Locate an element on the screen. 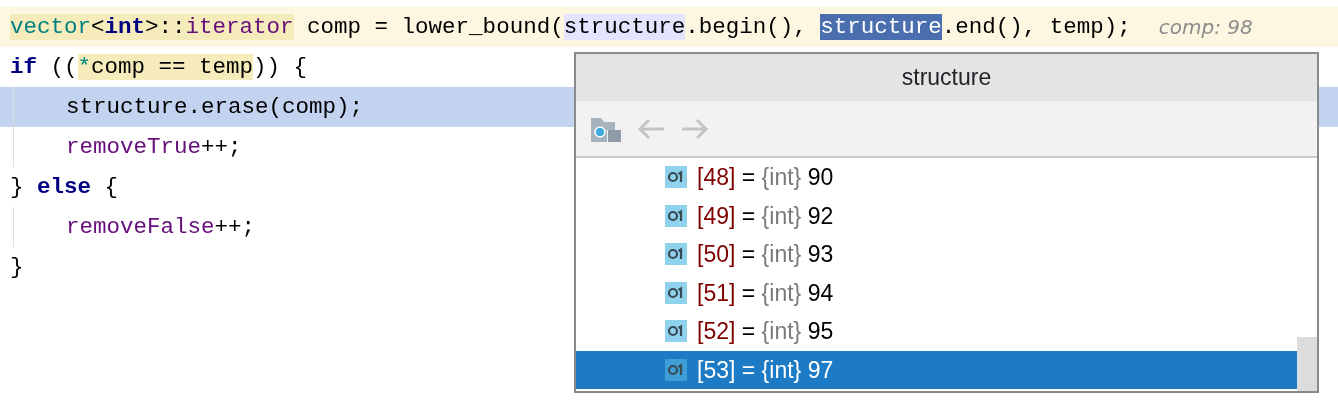 The width and height of the screenshot is (1338, 409). inline-value-hint: comp: 98 is located at coordinates (1205, 27).